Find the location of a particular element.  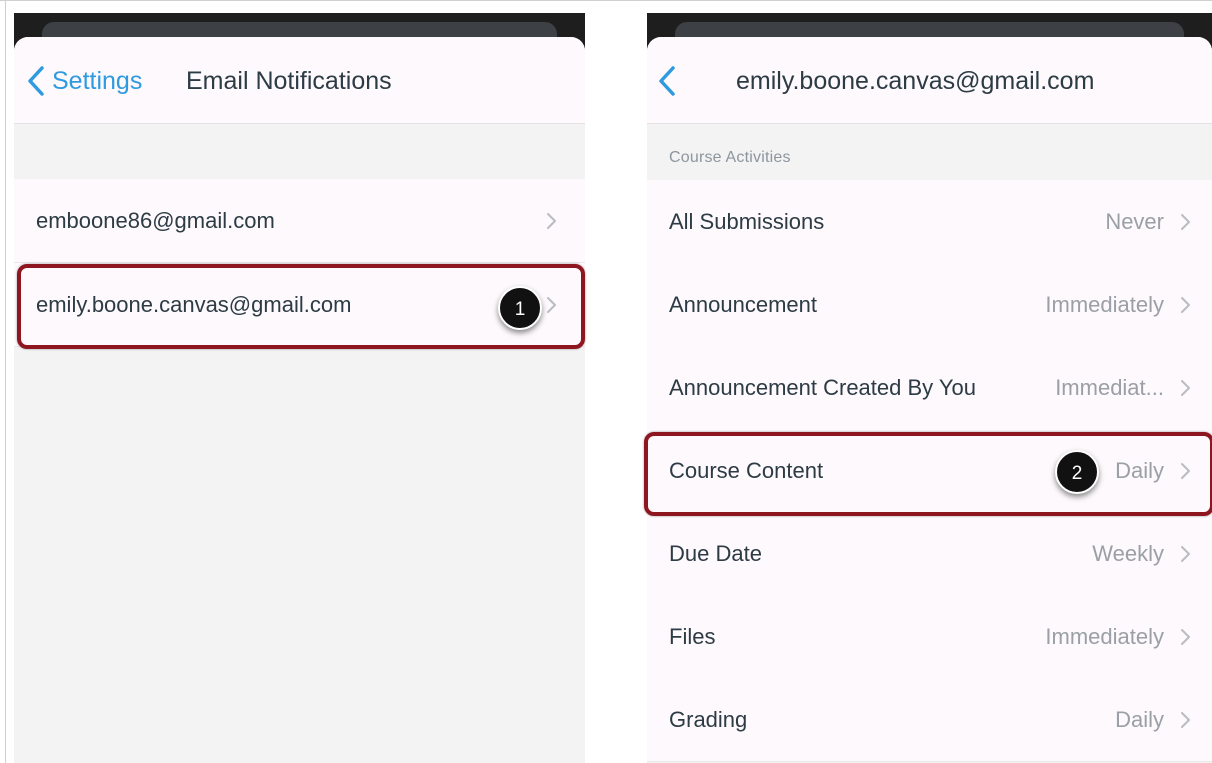

page-title: emily.boone.canvas@gmail.com is located at coordinates (915, 81).